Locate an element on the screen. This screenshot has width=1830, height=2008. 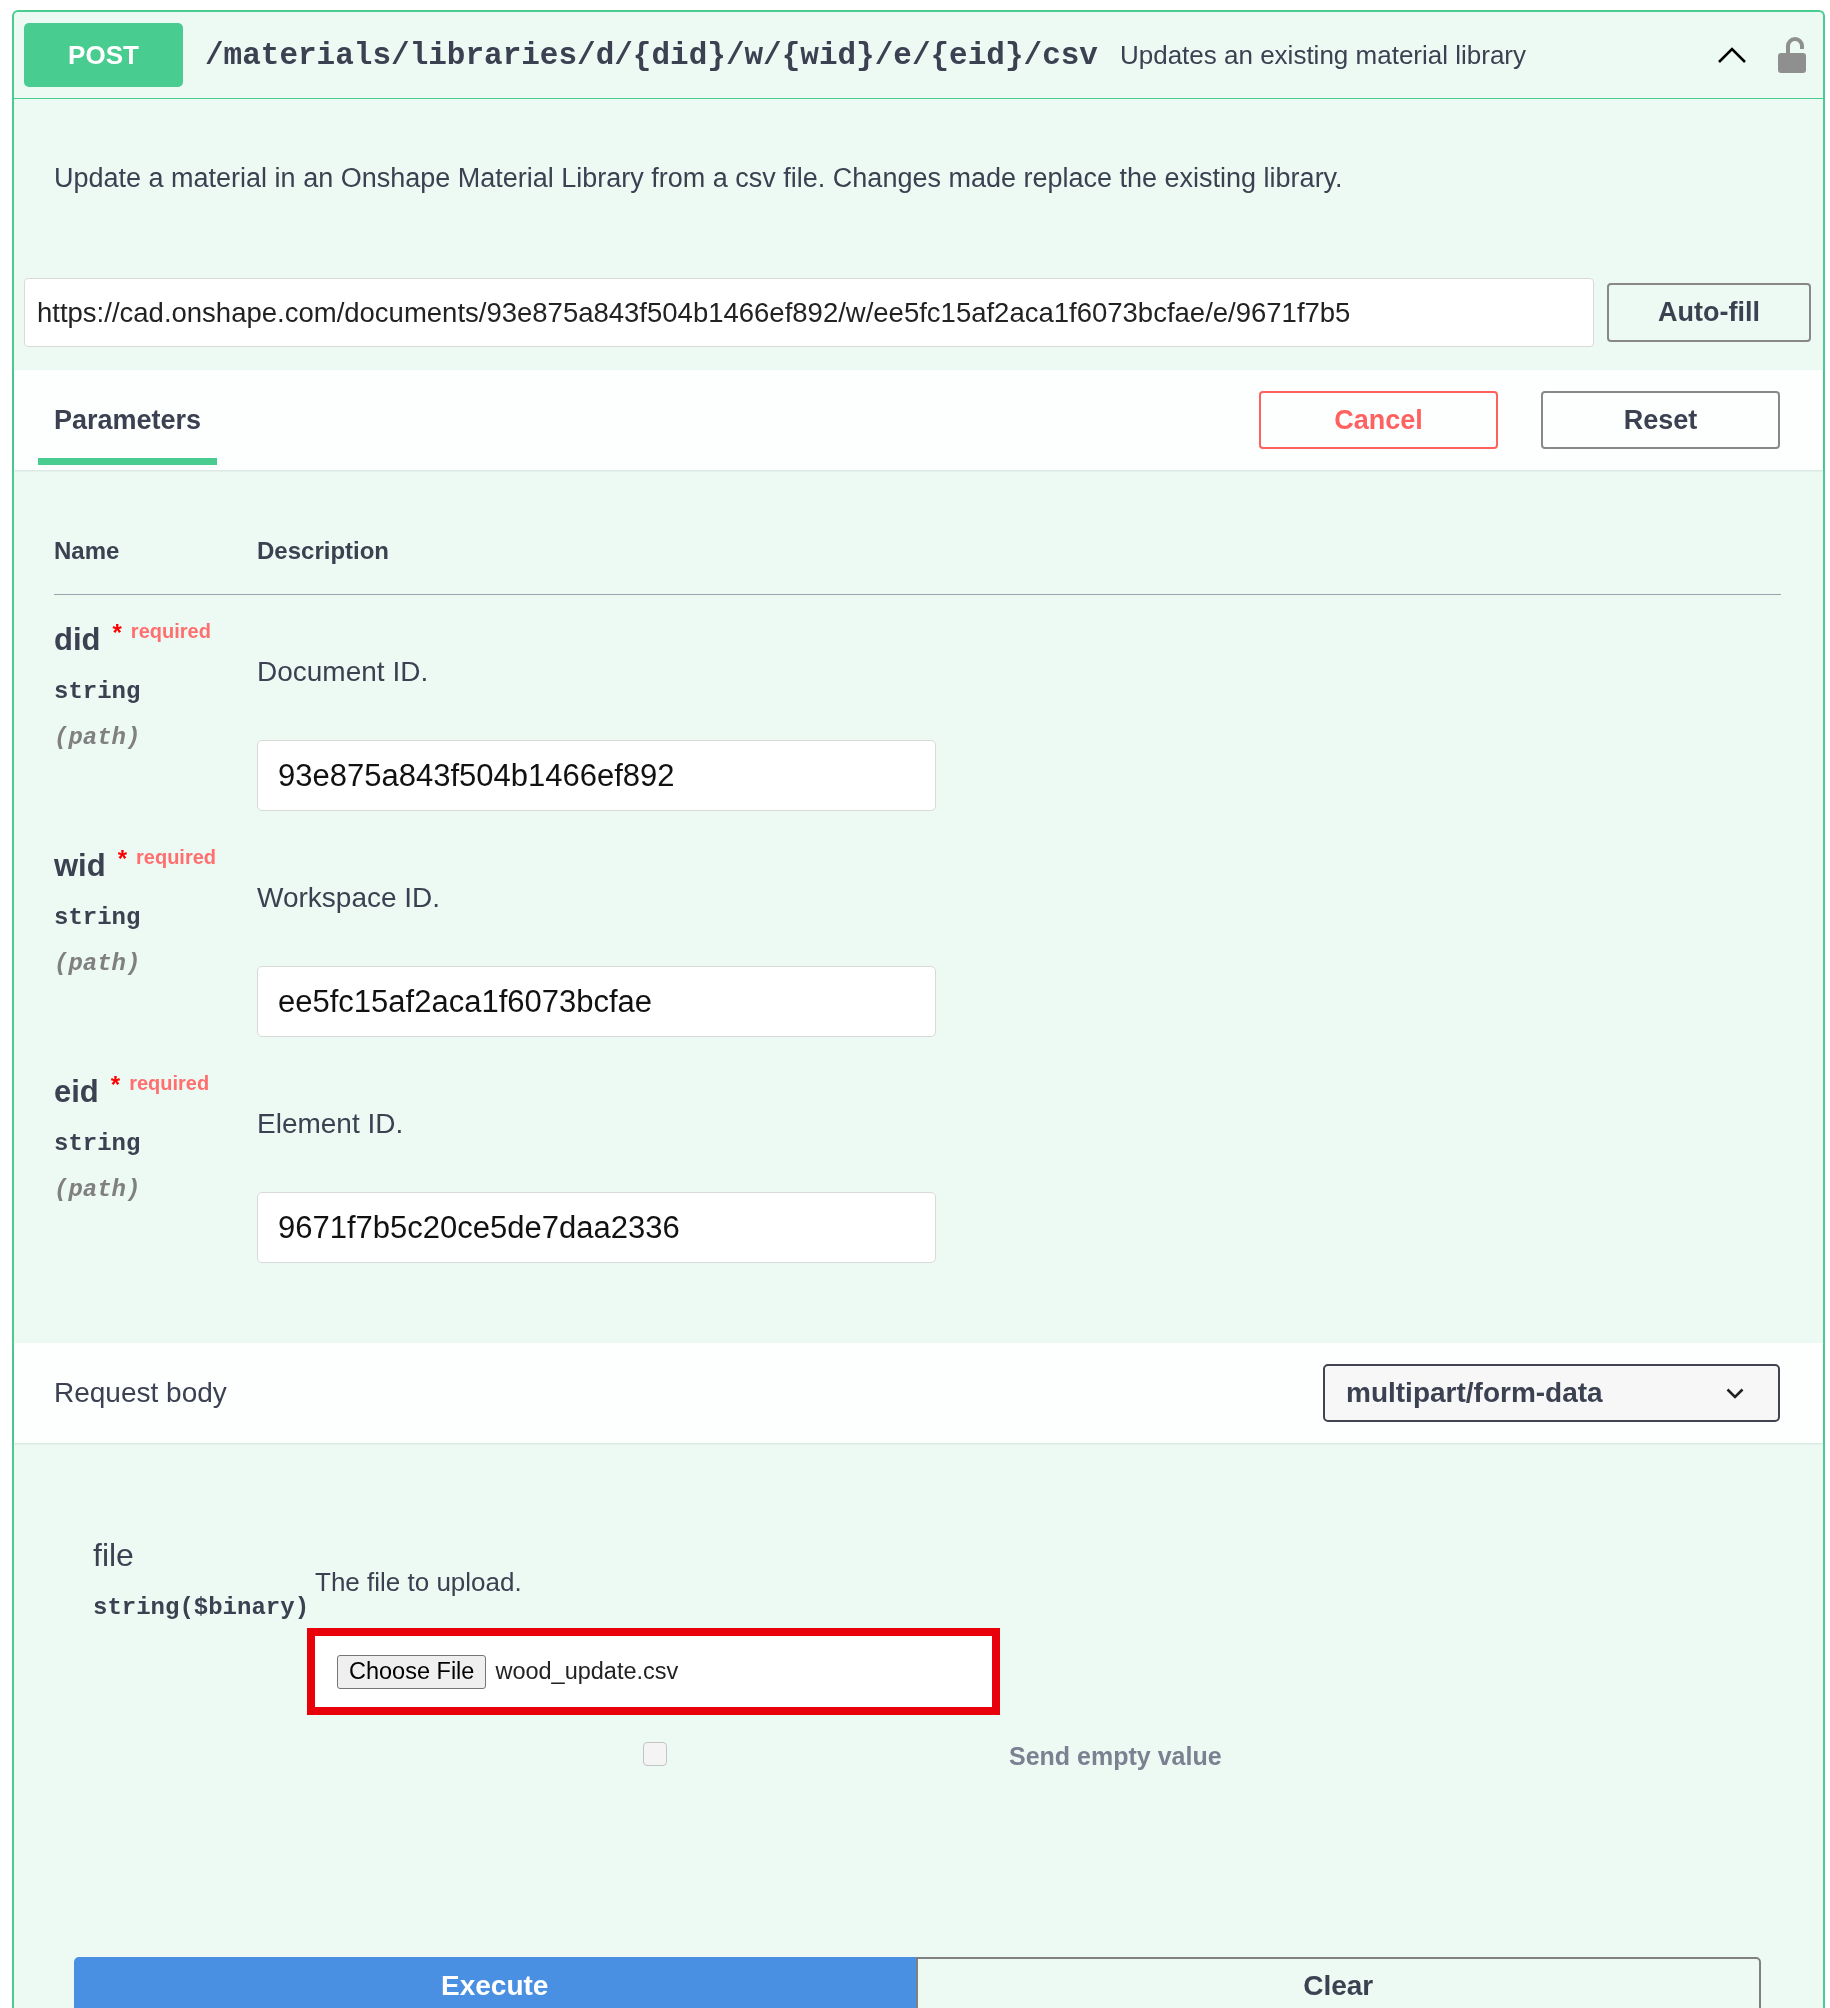
param-description: Element ID. is located at coordinates (331, 1124).